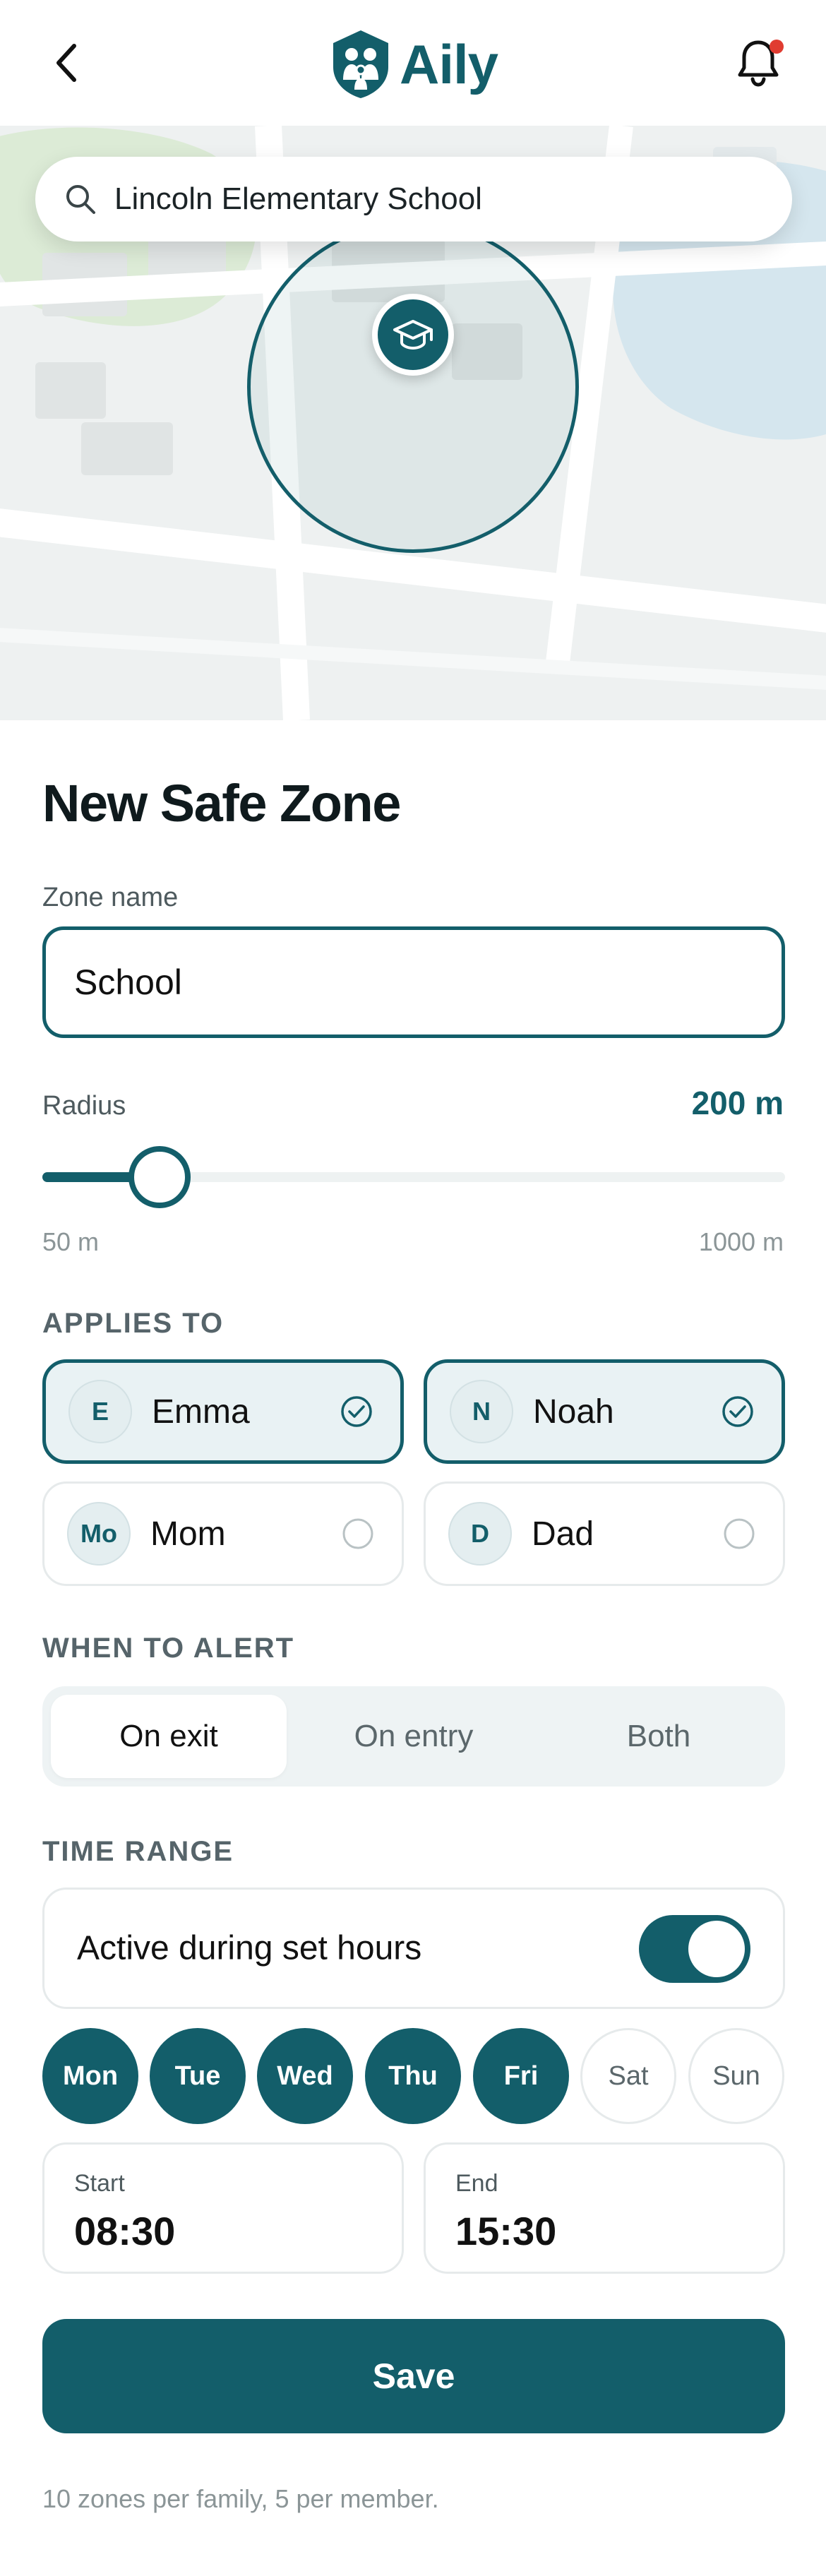  Describe the element at coordinates (298, 199) in the screenshot. I see `search-input: Lincoln Elementary School` at that location.